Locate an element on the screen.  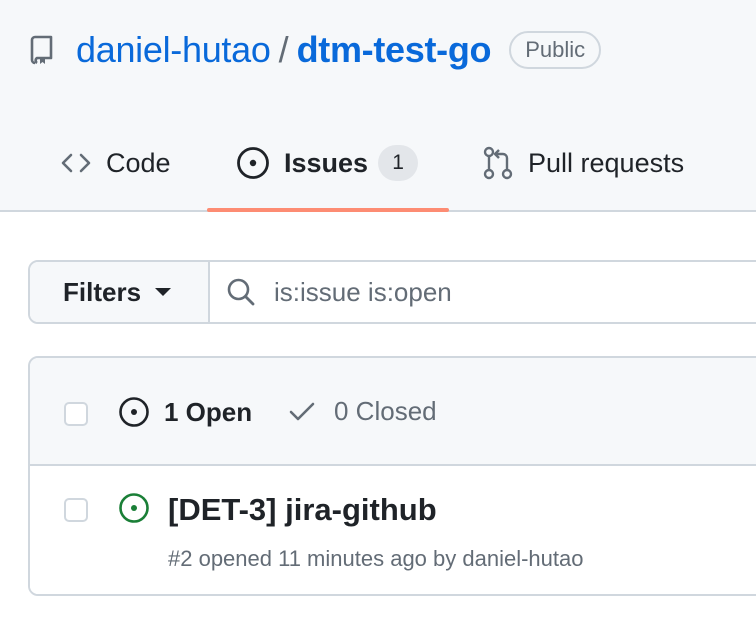
check-icon is located at coordinates (302, 411).